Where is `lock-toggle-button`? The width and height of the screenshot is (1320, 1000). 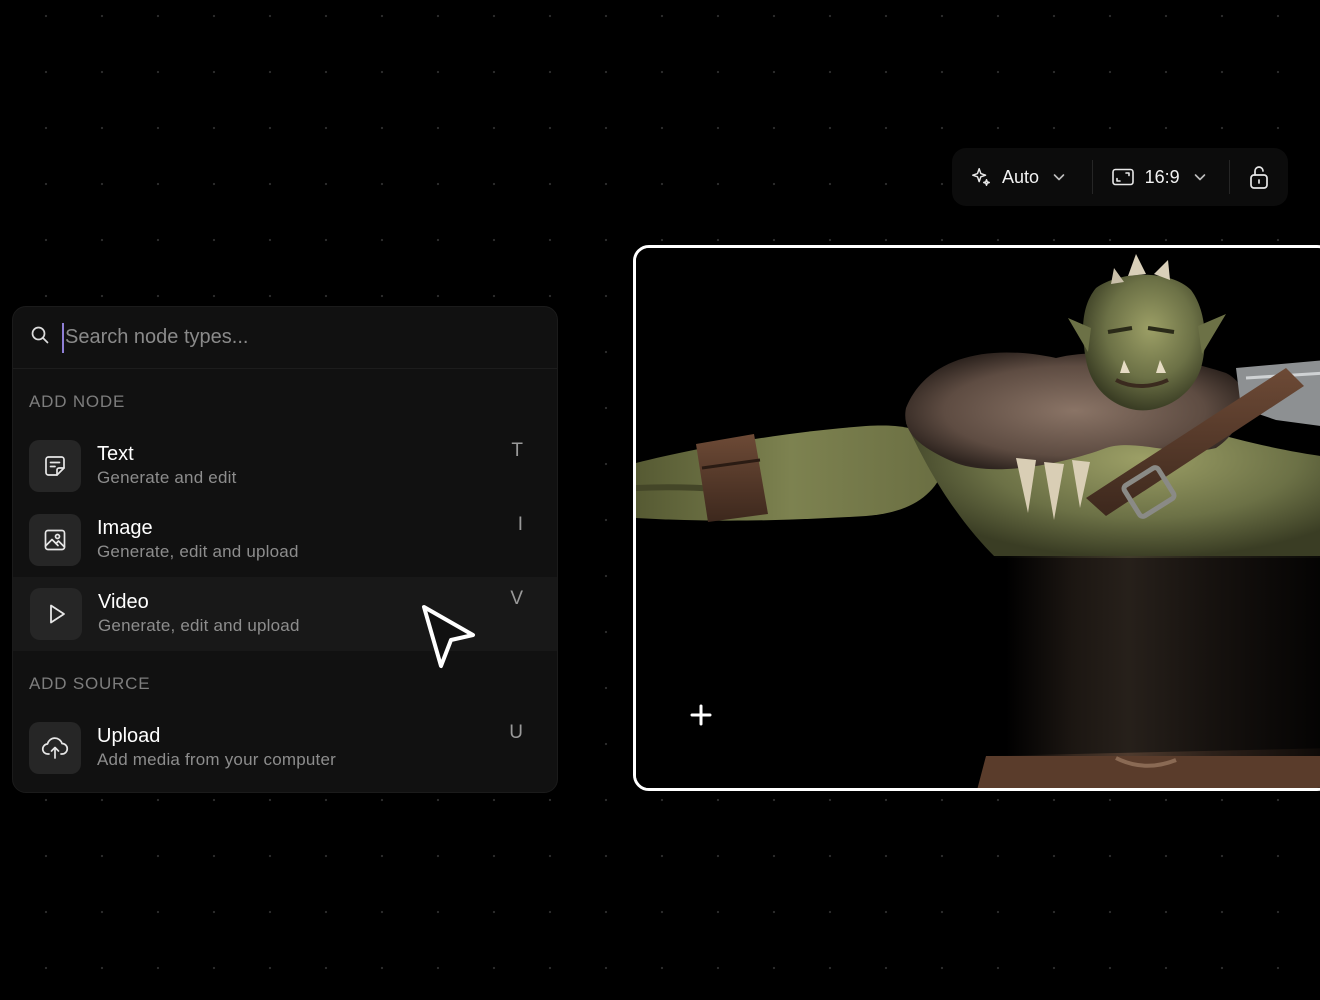
lock-toggle-button is located at coordinates (1259, 177).